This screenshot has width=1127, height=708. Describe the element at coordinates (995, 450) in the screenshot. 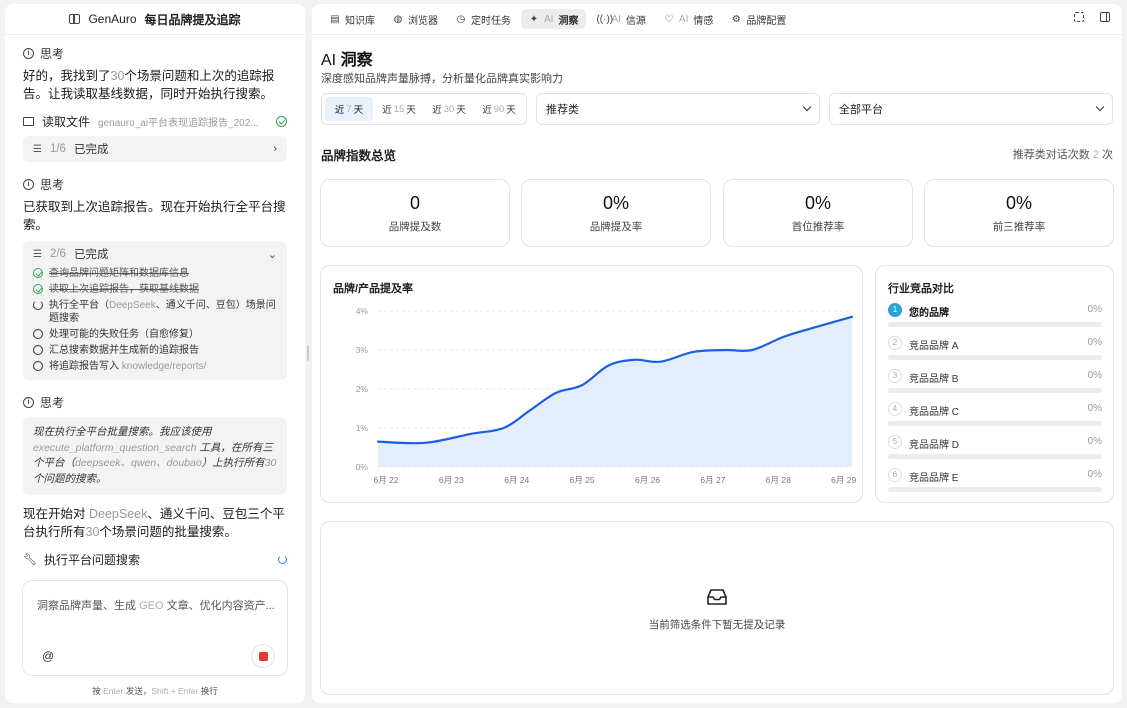

I see `competitor-row: 5 竞品品牌 D 0%` at that location.